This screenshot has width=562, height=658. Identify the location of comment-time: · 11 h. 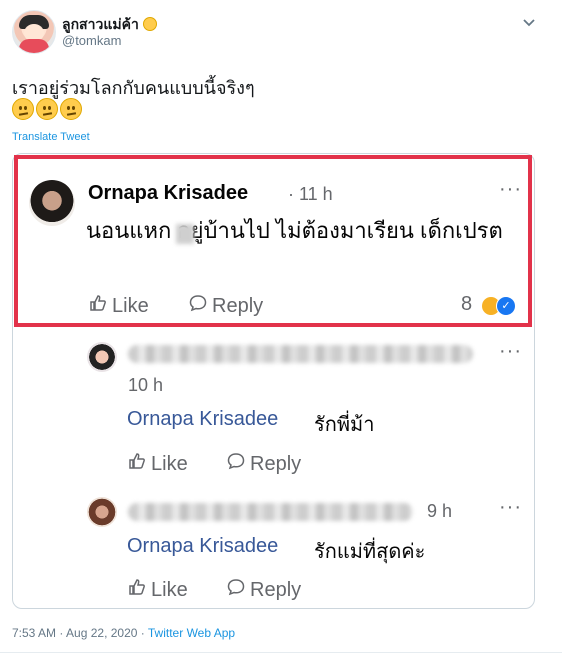
(310, 194).